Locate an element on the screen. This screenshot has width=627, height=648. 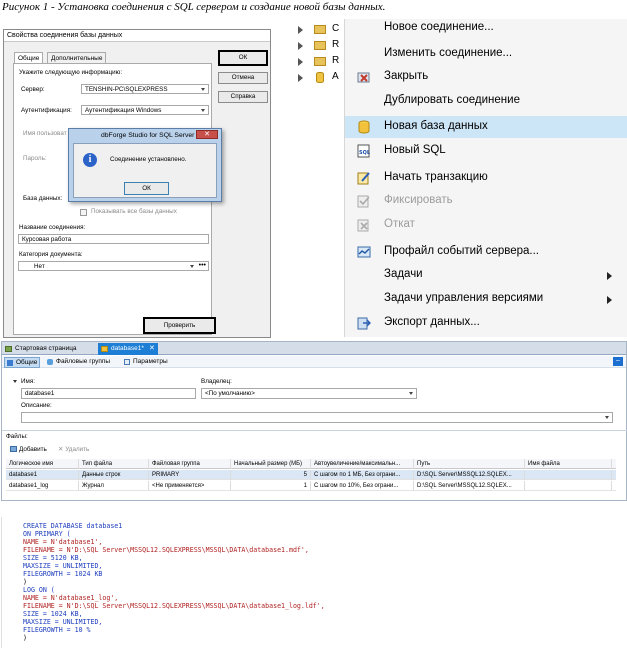
menu-item-tasks: Задачи is located at coordinates (486, 275).